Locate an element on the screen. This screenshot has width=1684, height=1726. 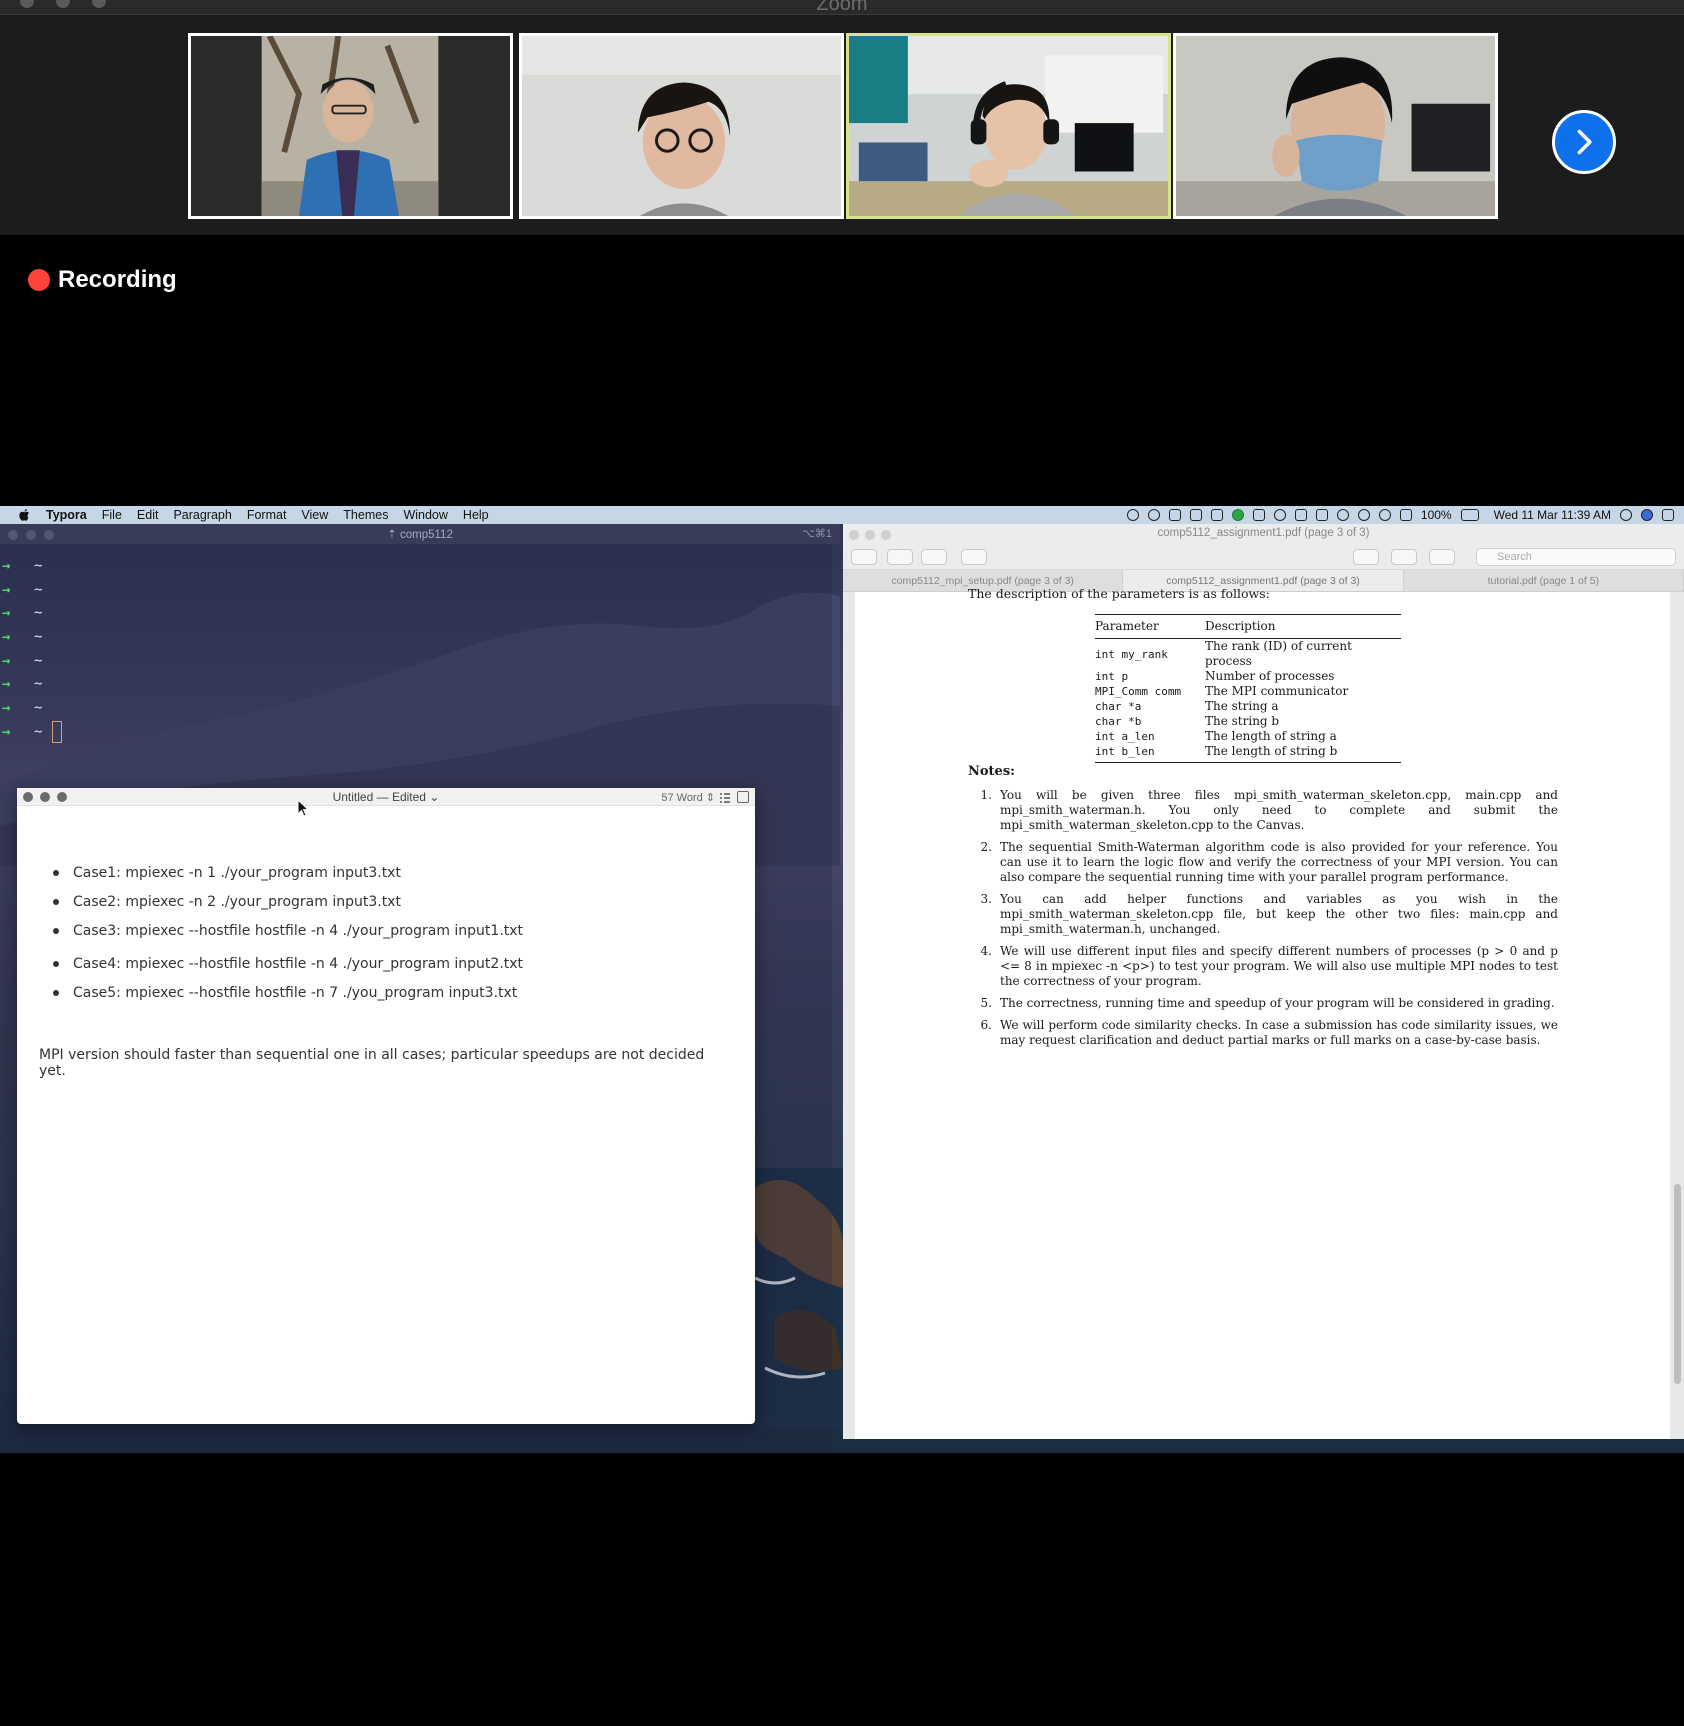
zoom-titlebar: Zoom is located at coordinates (842, 7).